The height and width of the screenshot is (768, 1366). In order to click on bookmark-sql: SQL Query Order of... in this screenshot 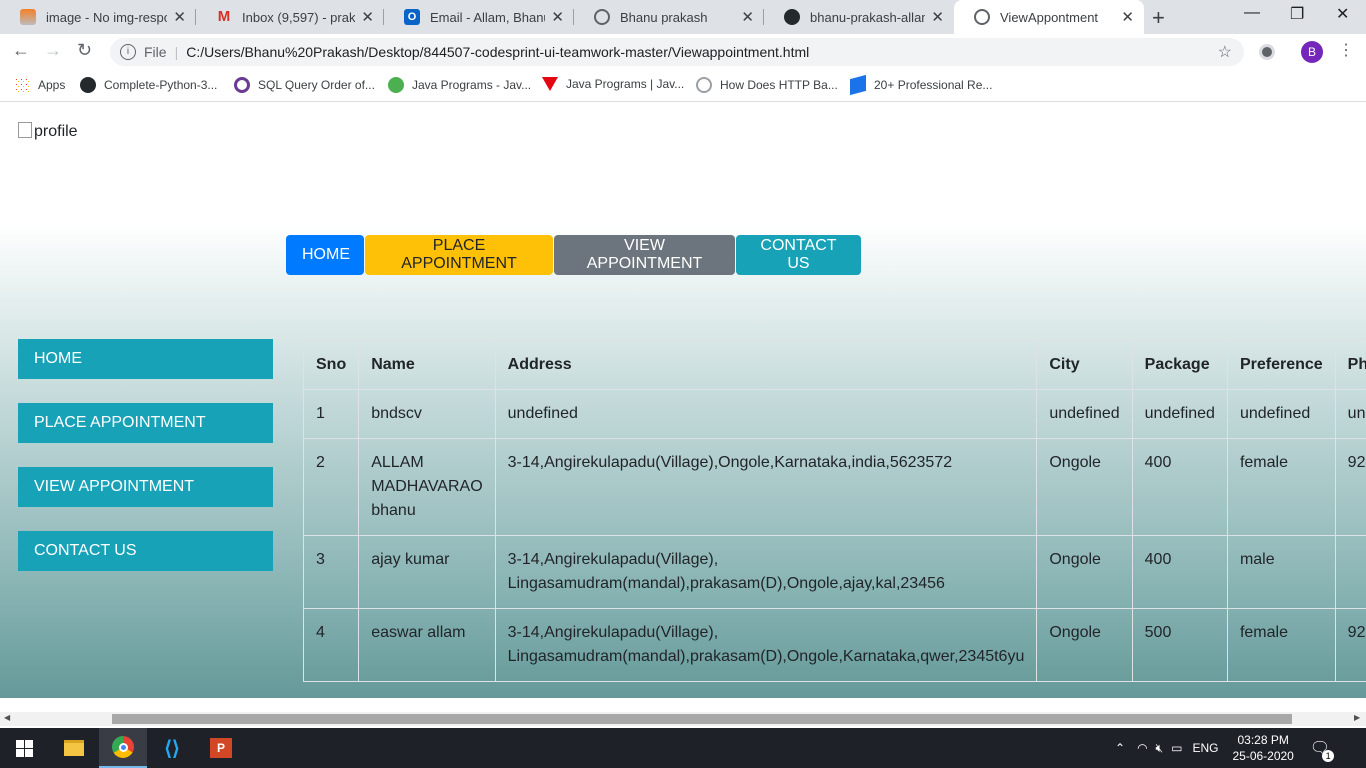, I will do `click(304, 85)`.